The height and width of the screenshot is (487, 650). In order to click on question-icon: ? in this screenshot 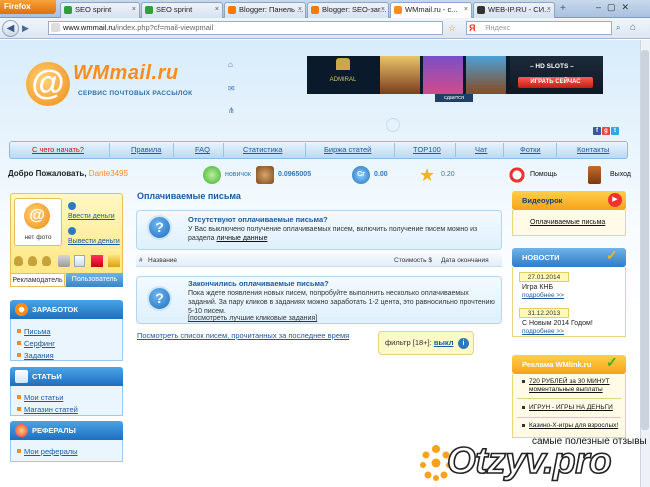, I will do `click(159, 298)`.